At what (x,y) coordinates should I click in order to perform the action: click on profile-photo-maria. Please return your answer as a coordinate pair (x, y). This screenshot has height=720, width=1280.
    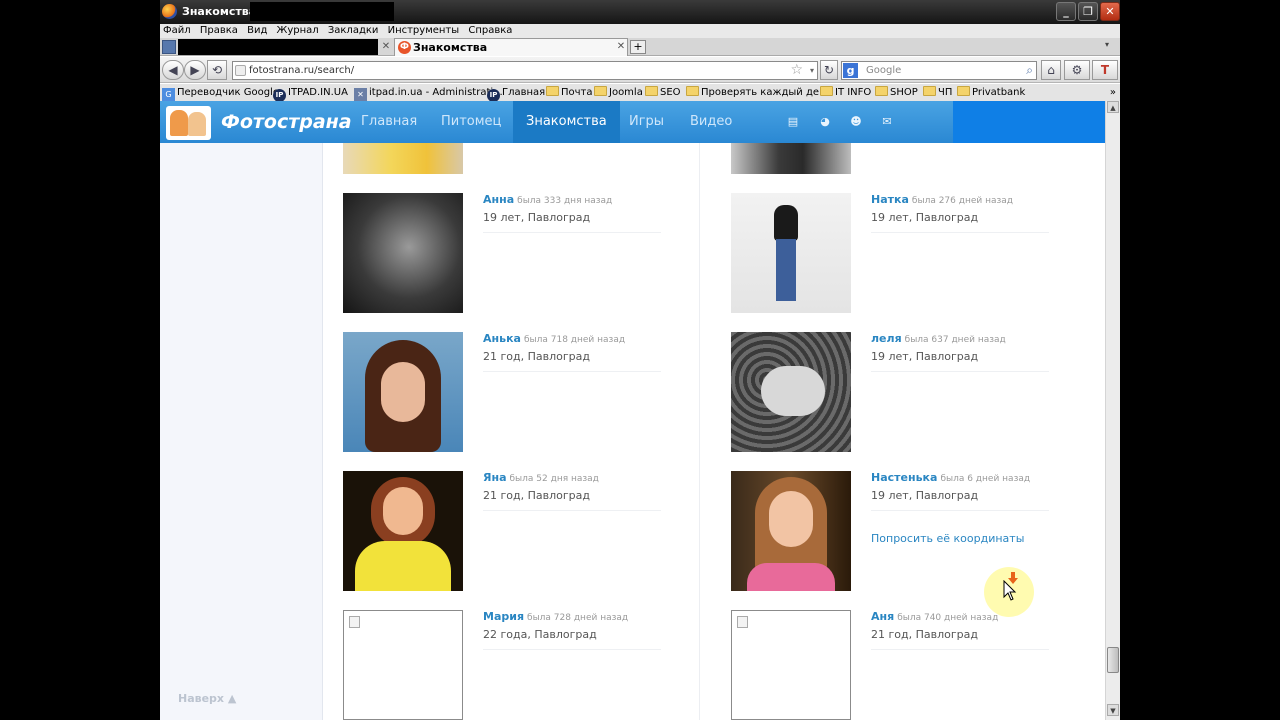
    Looking at the image, I should click on (403, 665).